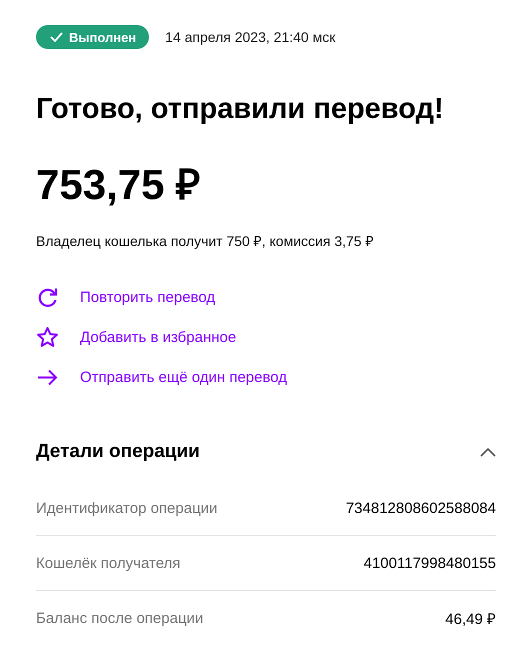 The height and width of the screenshot is (665, 519). Describe the element at coordinates (93, 37) in the screenshot. I see `status-badge: Выполнен` at that location.